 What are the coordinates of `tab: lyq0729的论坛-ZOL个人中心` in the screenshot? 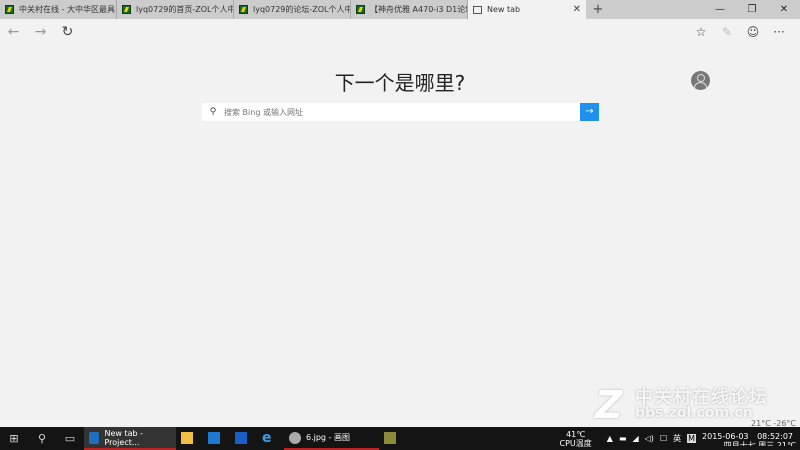 It's located at (292, 9).